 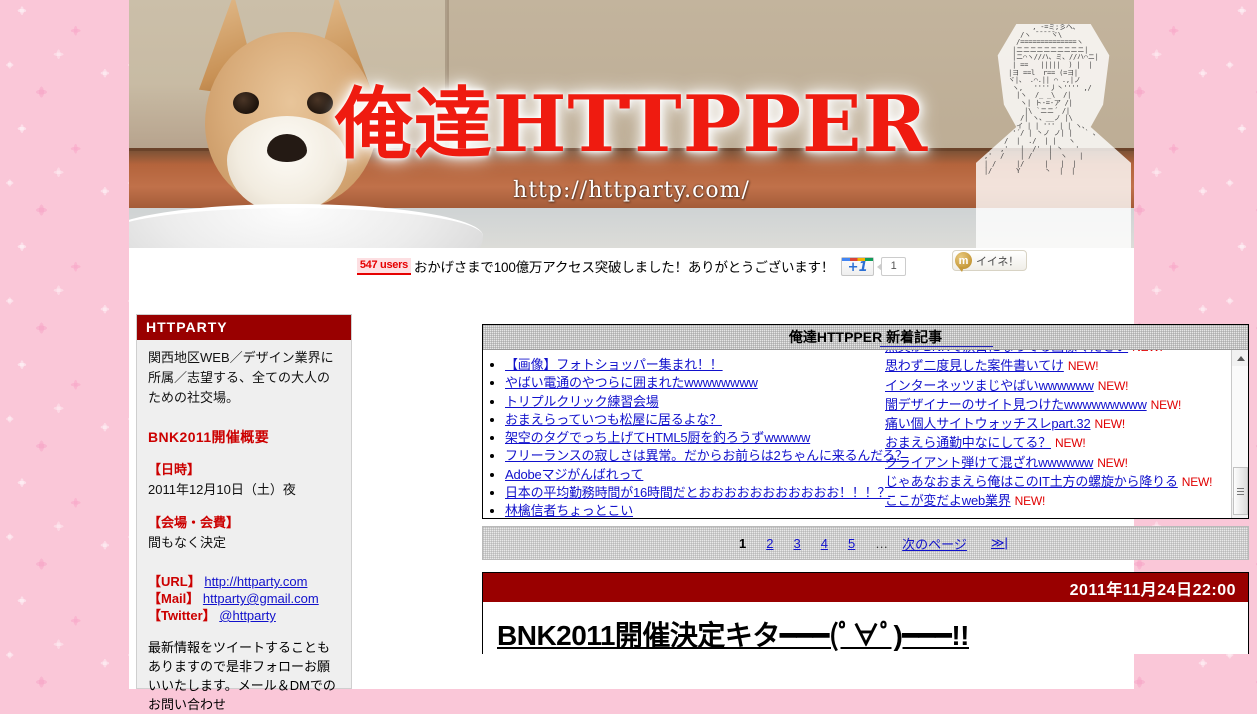 I want to click on scrollbar-thumb, so click(x=1240, y=491).